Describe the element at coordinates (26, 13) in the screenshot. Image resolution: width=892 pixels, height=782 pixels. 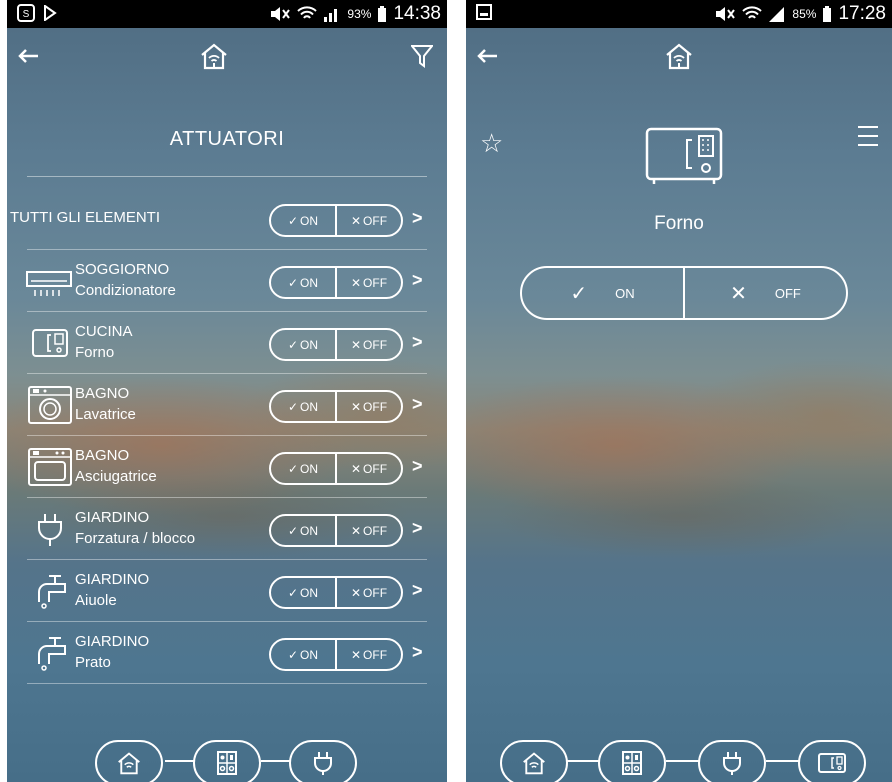
I see `app-notification-icon: S` at that location.